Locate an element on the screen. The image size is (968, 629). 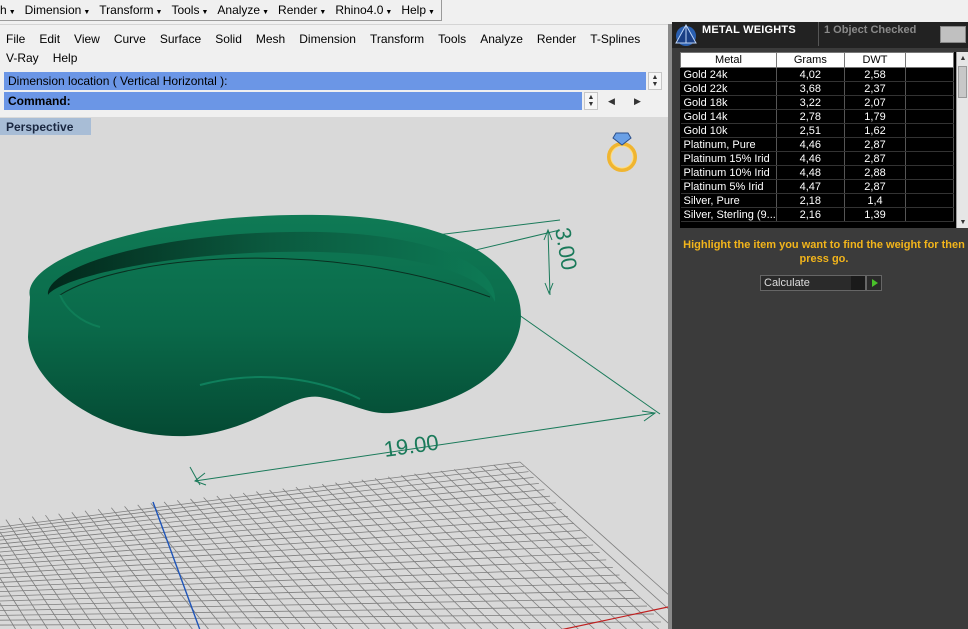
menu-item-help: Help is located at coordinates (65, 58).